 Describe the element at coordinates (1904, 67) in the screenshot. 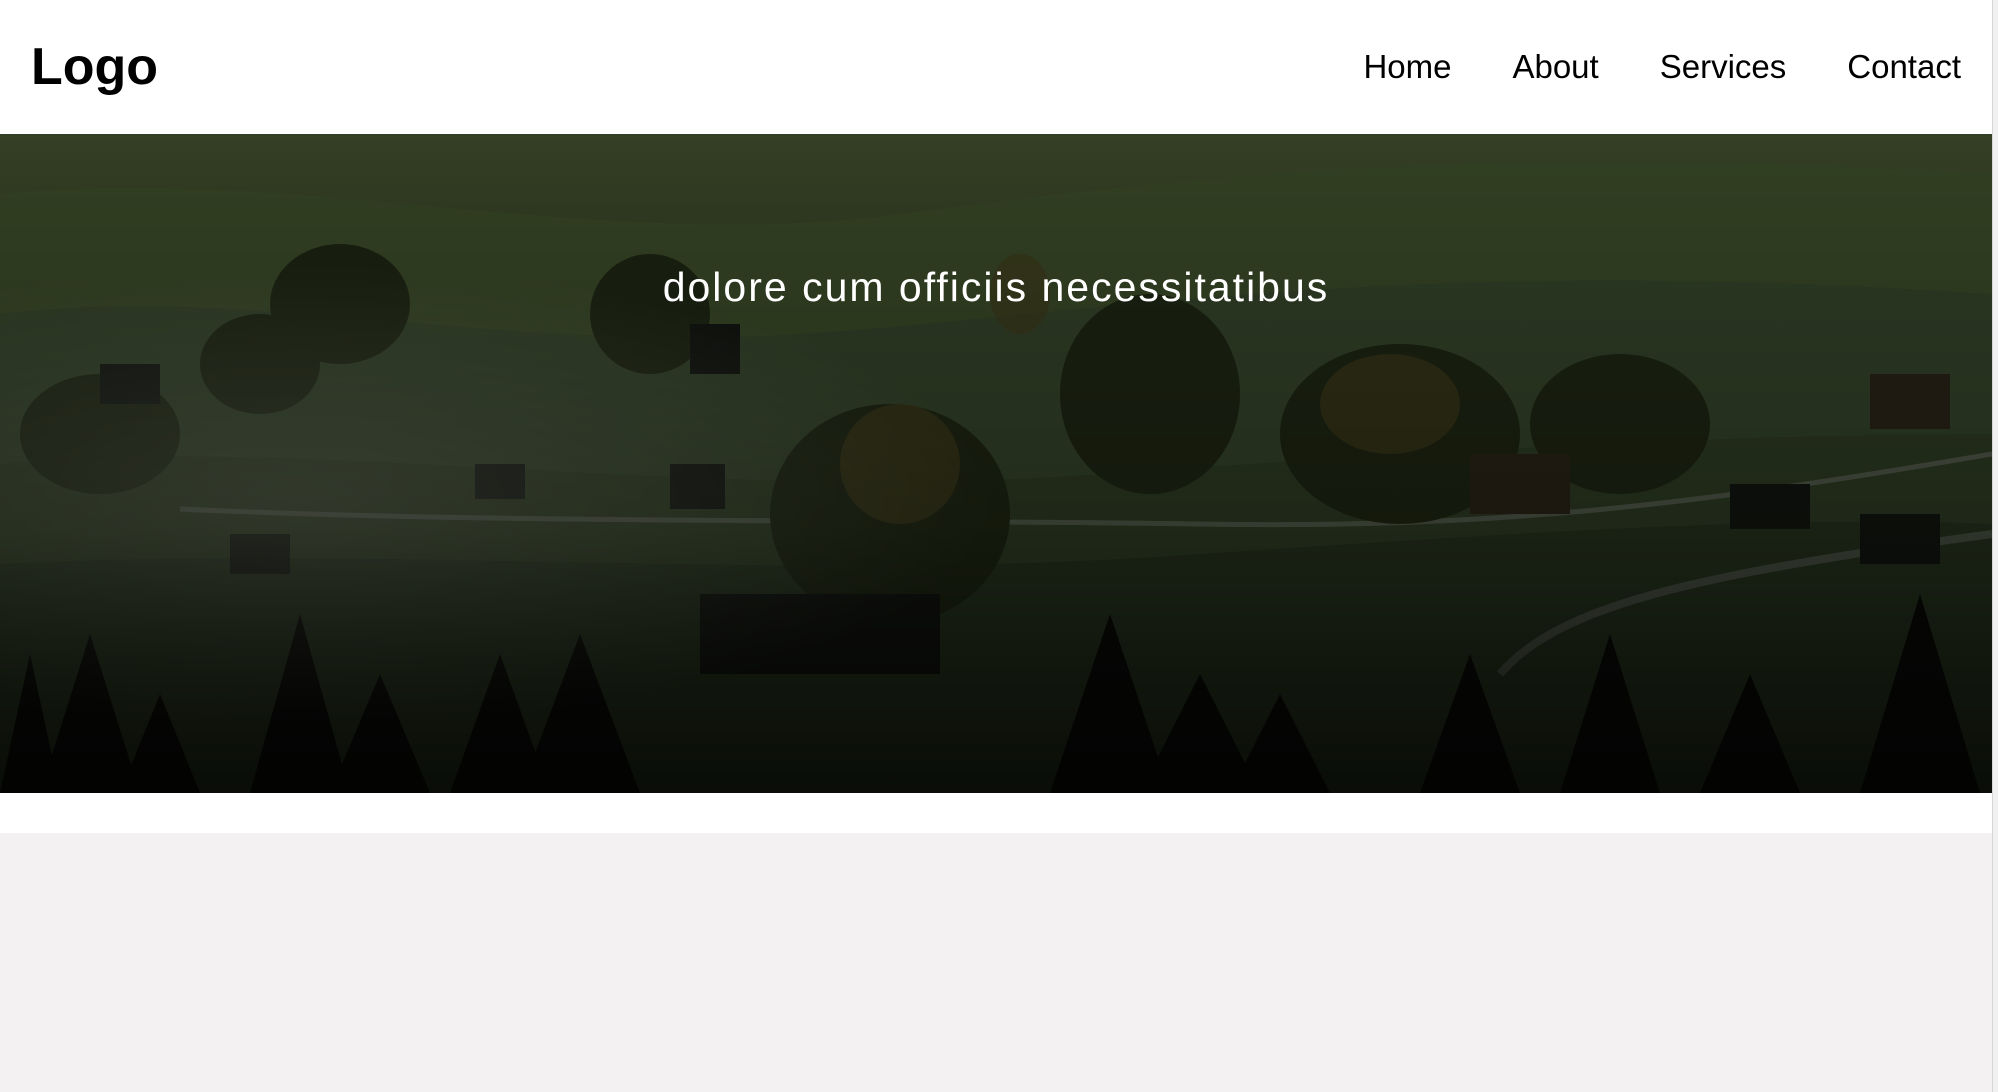

I see `nav-contact-link: Contact` at that location.